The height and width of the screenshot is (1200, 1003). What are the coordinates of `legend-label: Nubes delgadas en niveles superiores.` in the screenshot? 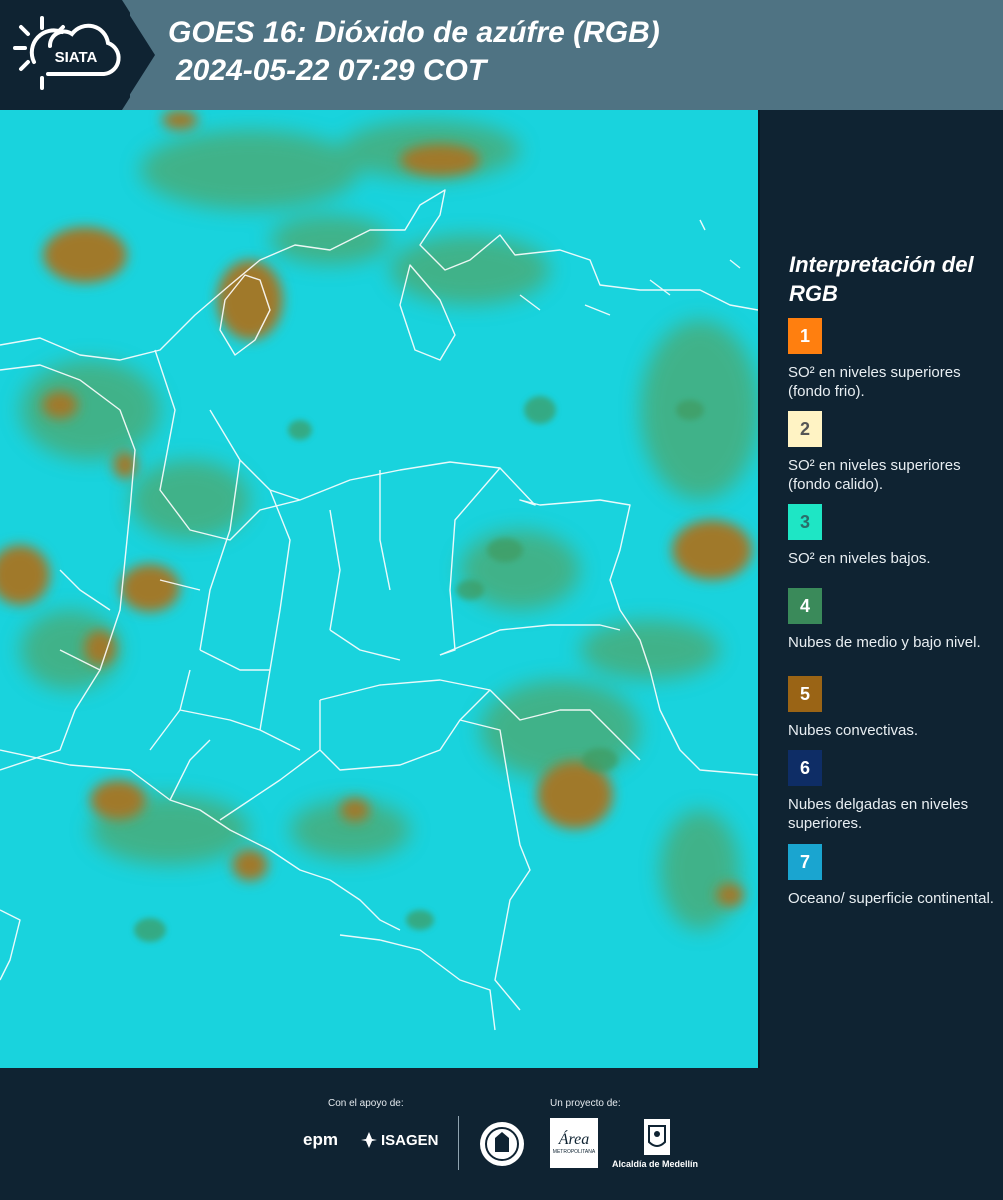 It's located at (878, 814).